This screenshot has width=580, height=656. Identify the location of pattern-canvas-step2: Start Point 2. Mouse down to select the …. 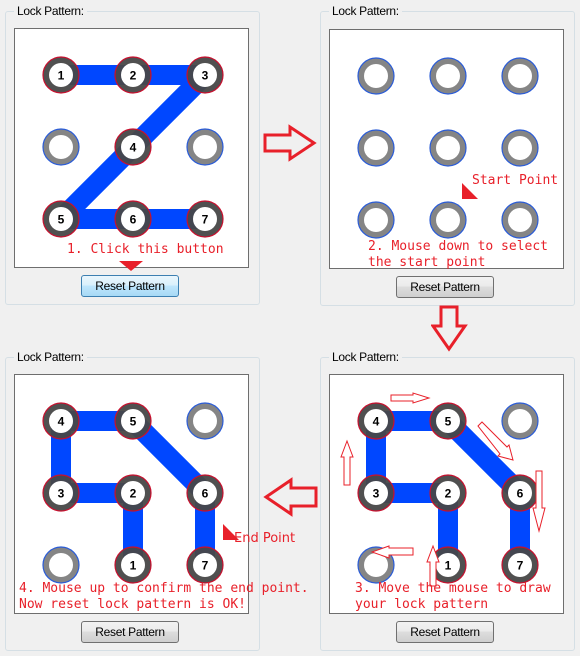
(446, 149).